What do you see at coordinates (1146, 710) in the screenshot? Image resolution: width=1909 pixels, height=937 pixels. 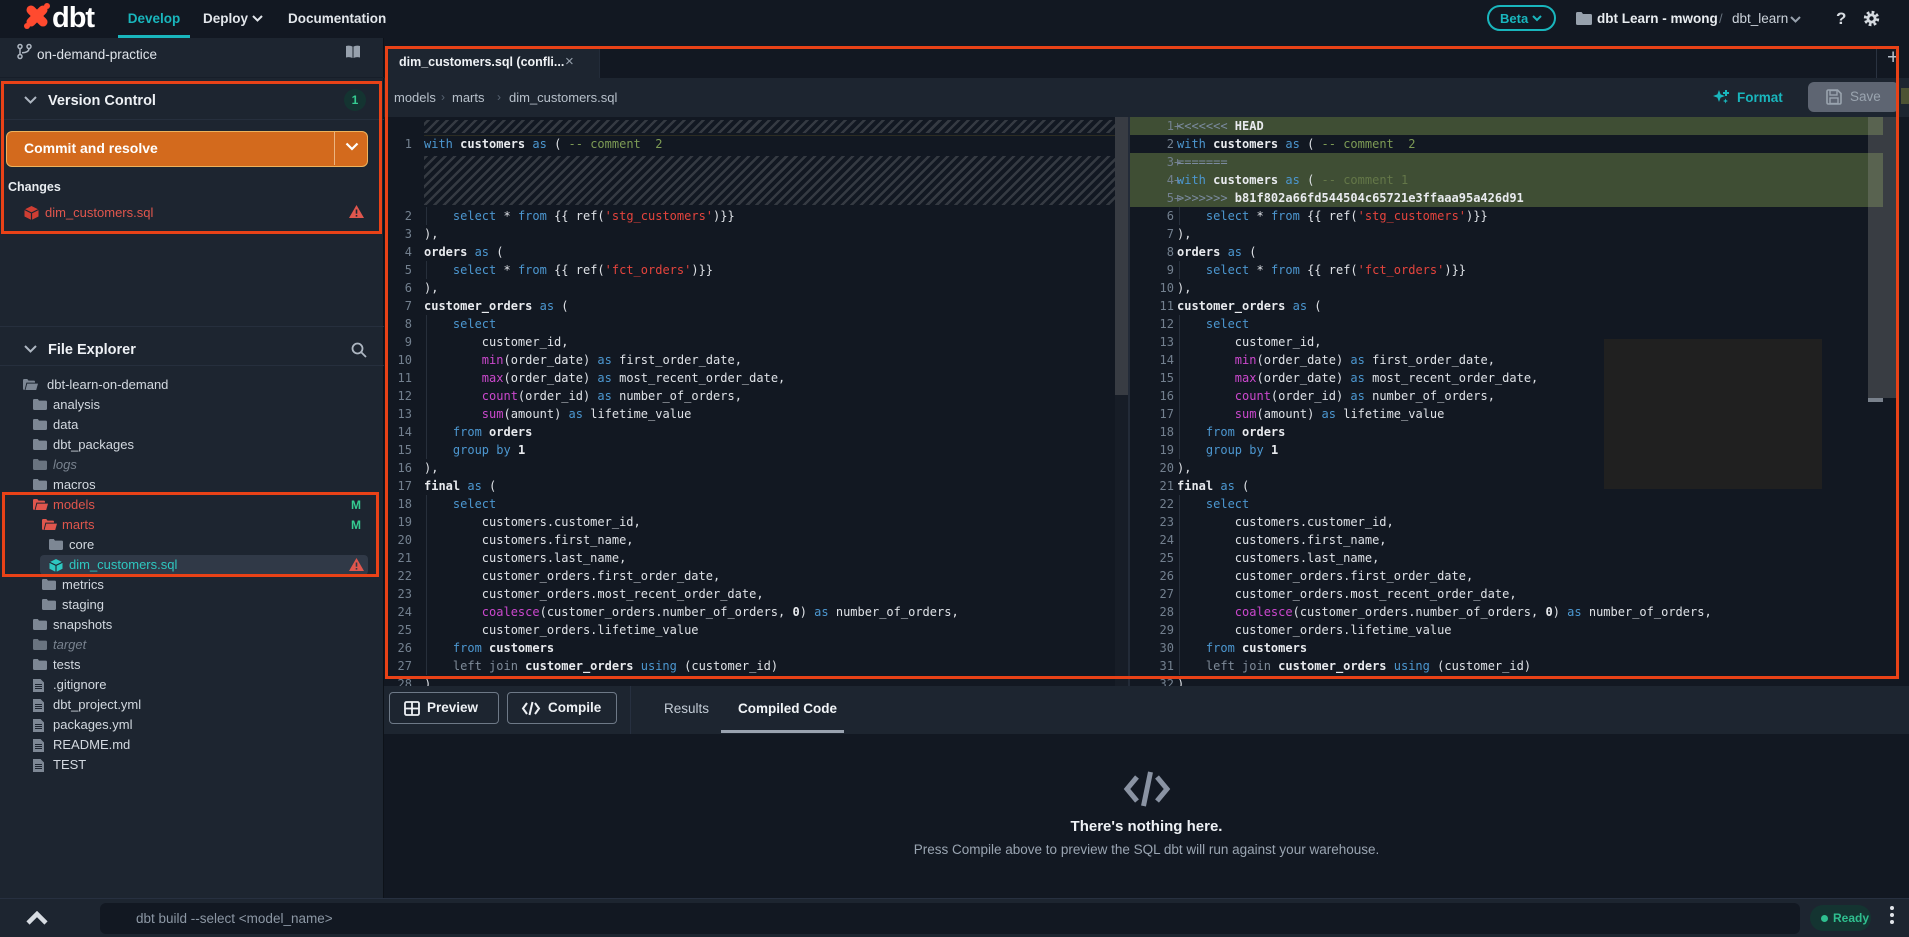 I see `results-toolbar: Preview Compile Results Compiled Code` at bounding box center [1146, 710].